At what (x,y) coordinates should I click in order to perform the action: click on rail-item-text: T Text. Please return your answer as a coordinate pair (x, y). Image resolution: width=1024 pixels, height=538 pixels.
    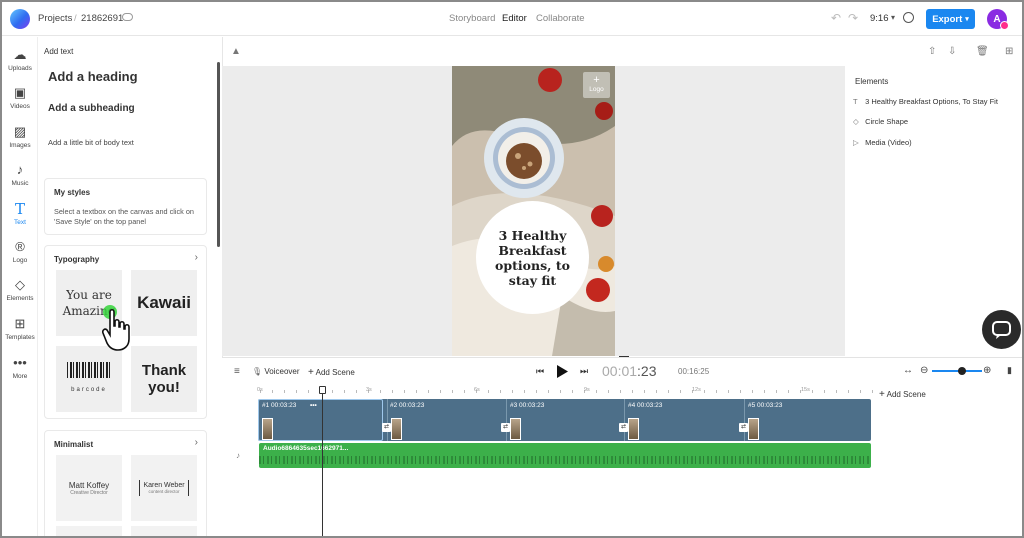
    Looking at the image, I should click on (20, 213).